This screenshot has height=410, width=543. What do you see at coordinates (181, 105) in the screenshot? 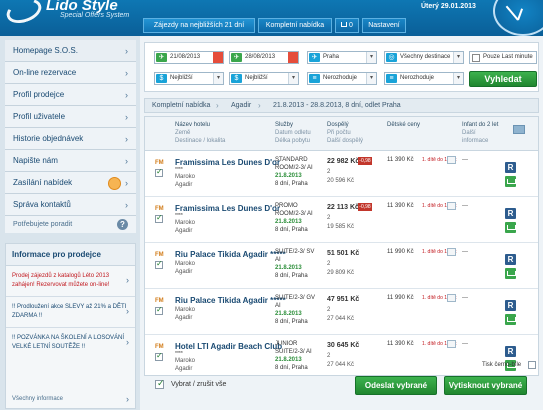
I see `breadcrumb-item: Kompletní nabídka` at bounding box center [181, 105].